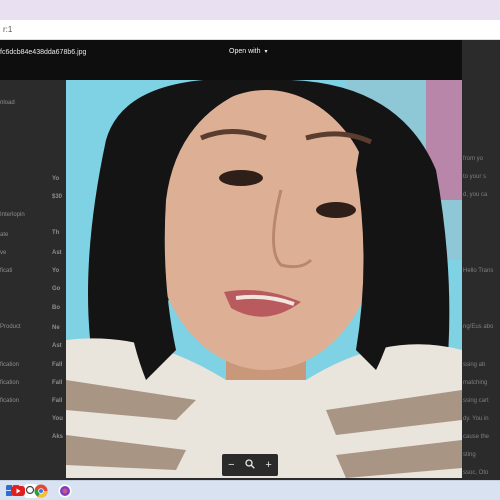  What do you see at coordinates (8, 29) in the screenshot?
I see `address-text: r:1` at bounding box center [8, 29].